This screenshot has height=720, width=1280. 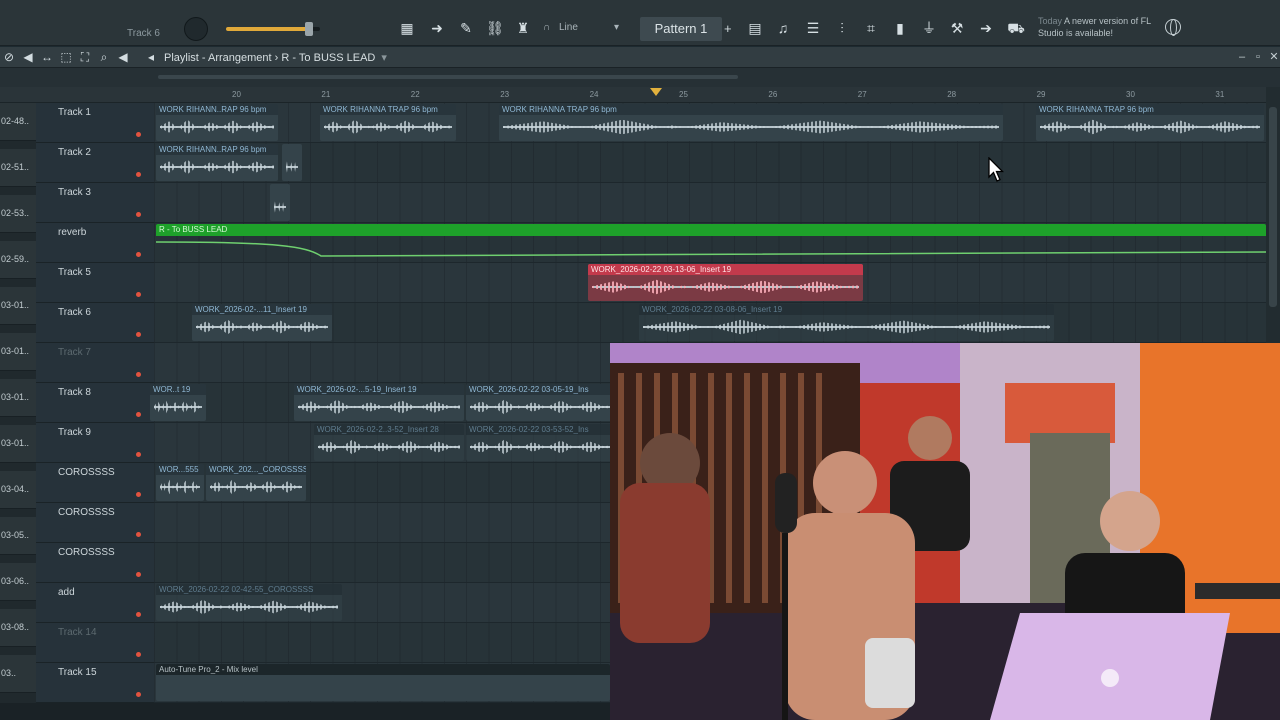 What do you see at coordinates (47, 57) in the screenshot?
I see `arrows-icon: ↔` at bounding box center [47, 57].